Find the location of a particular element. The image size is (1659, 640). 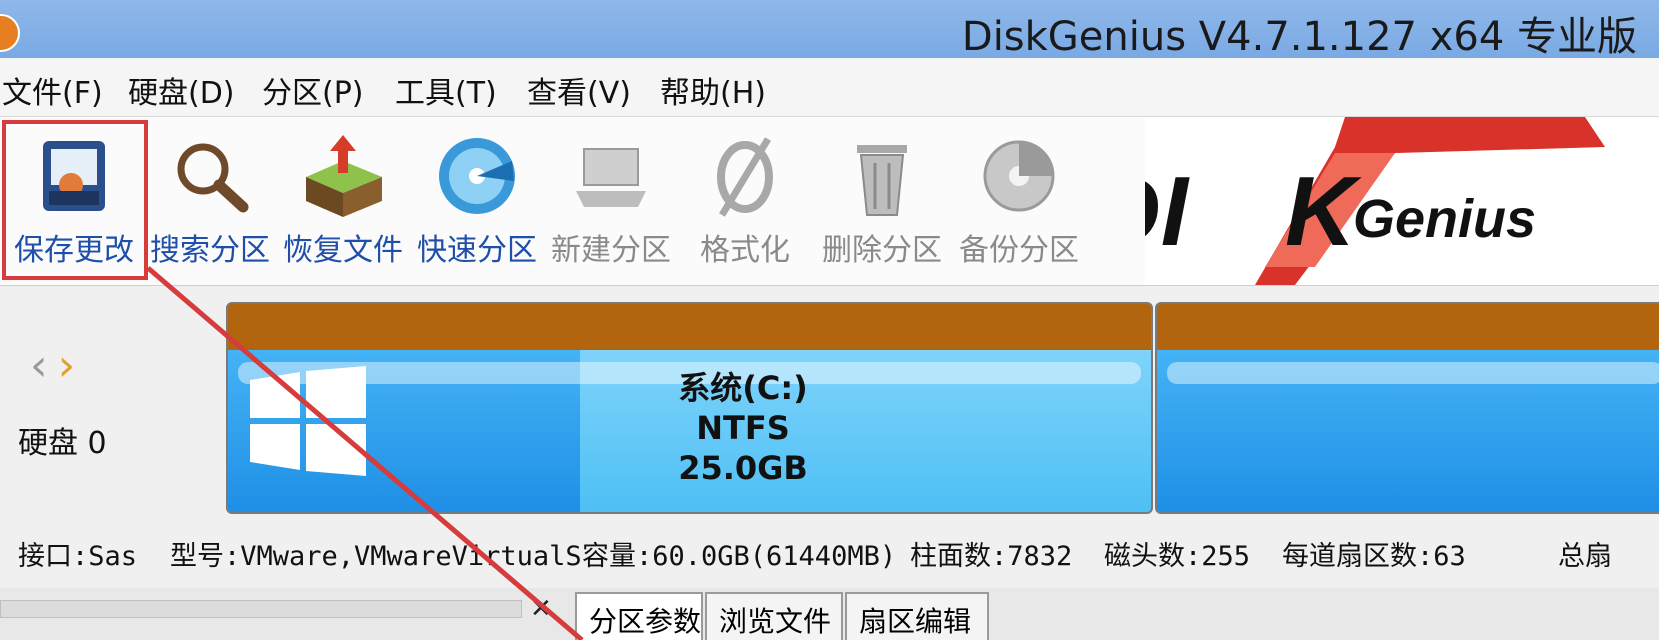

new-partition-icon is located at coordinates (611, 177).